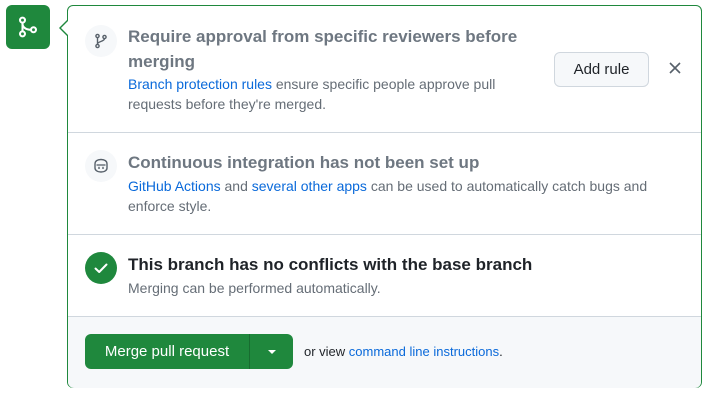 This screenshot has height=394, width=712. I want to click on dismiss-button, so click(675, 68).